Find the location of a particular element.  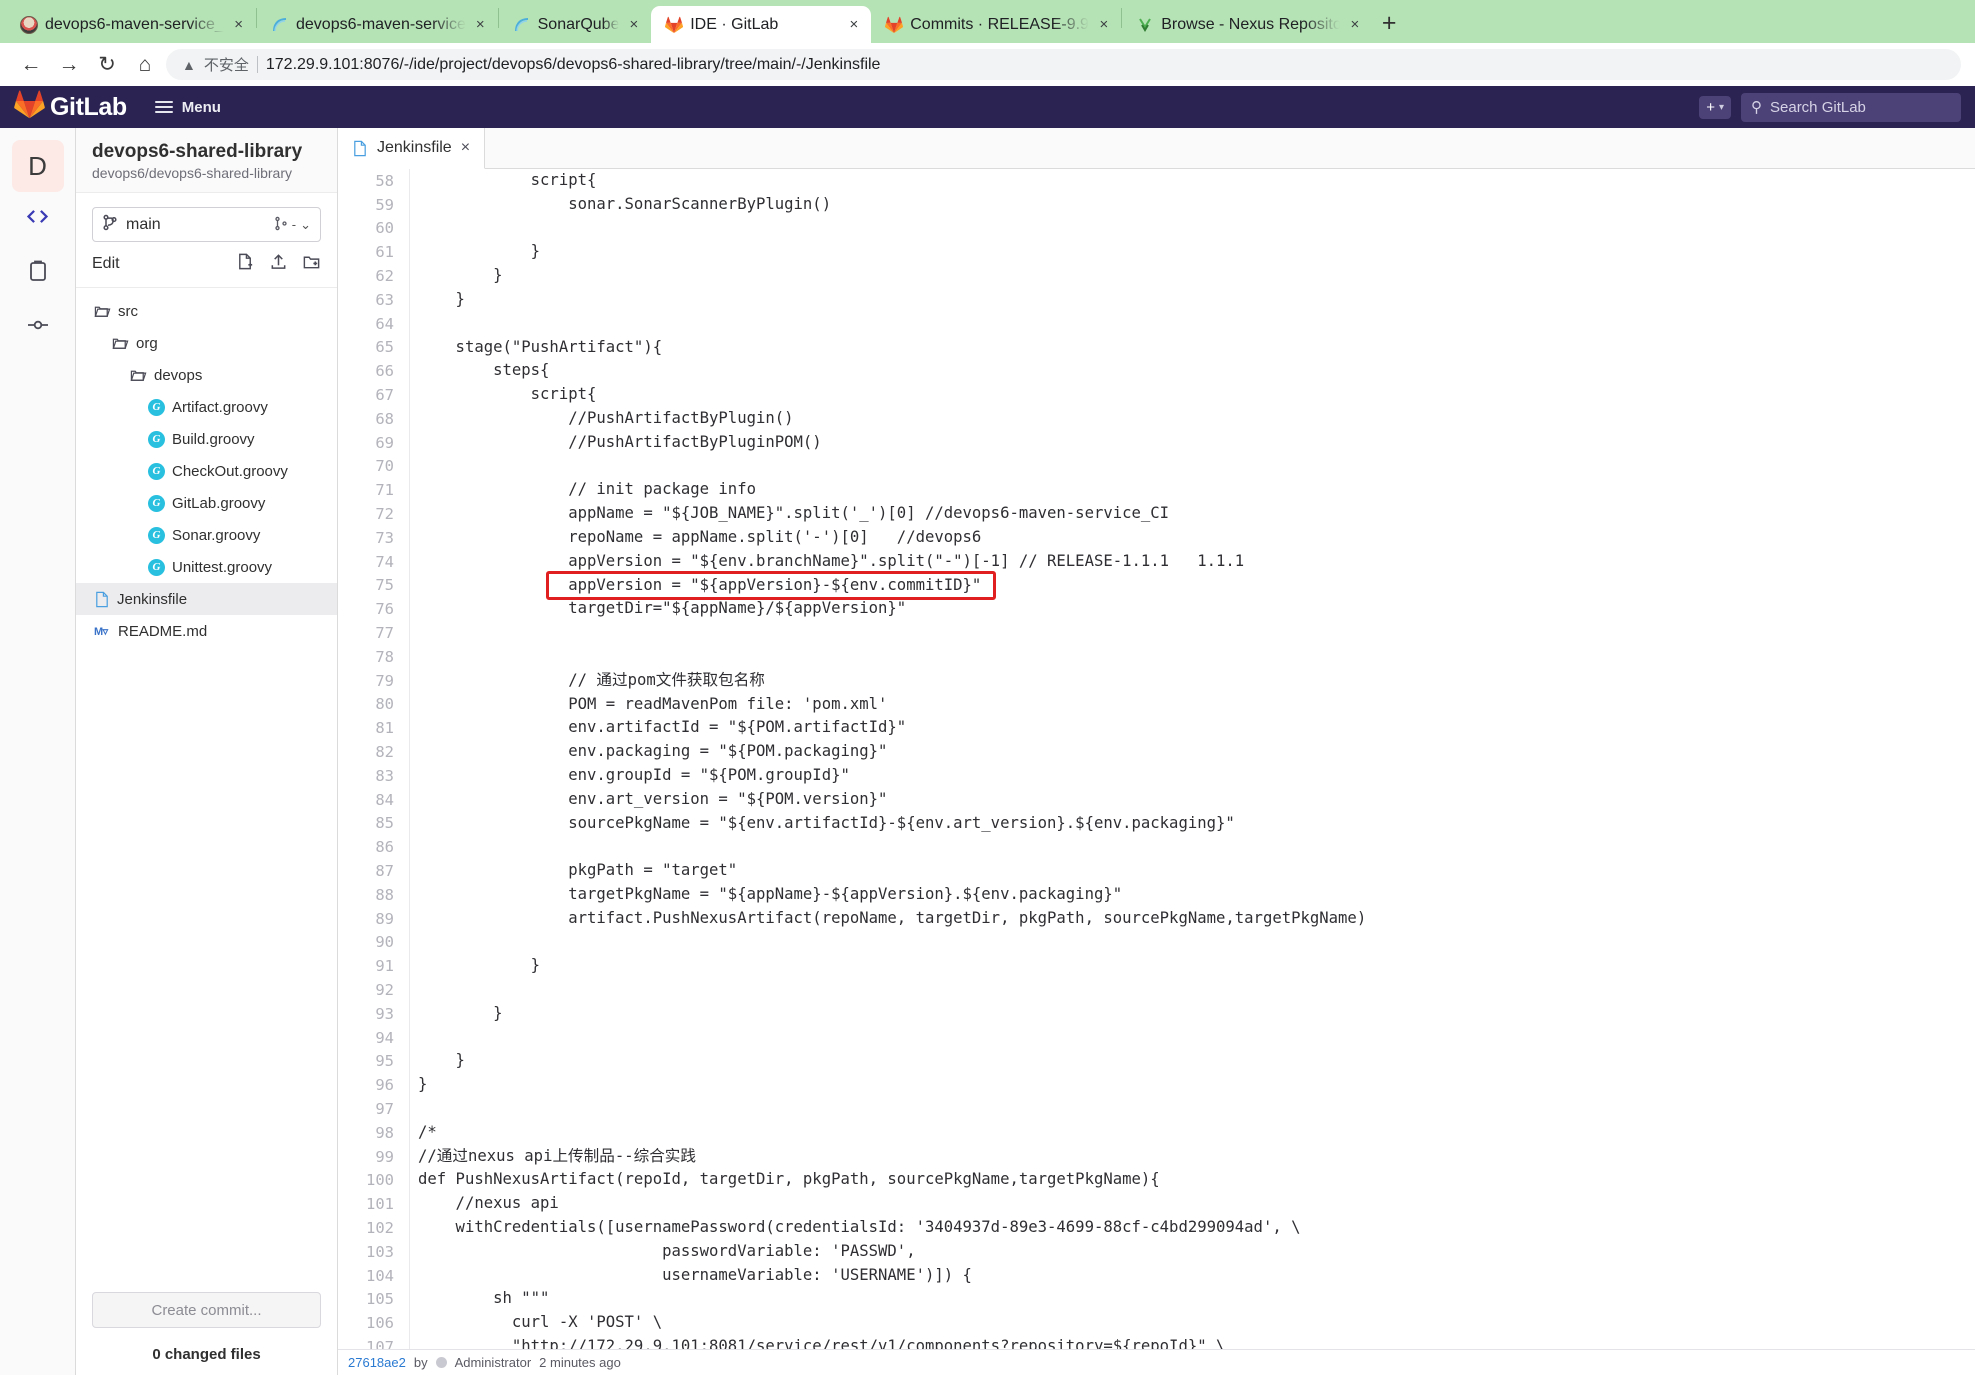

tree-file-sonar-groovy: G Sonar.groovy is located at coordinates (206, 535).